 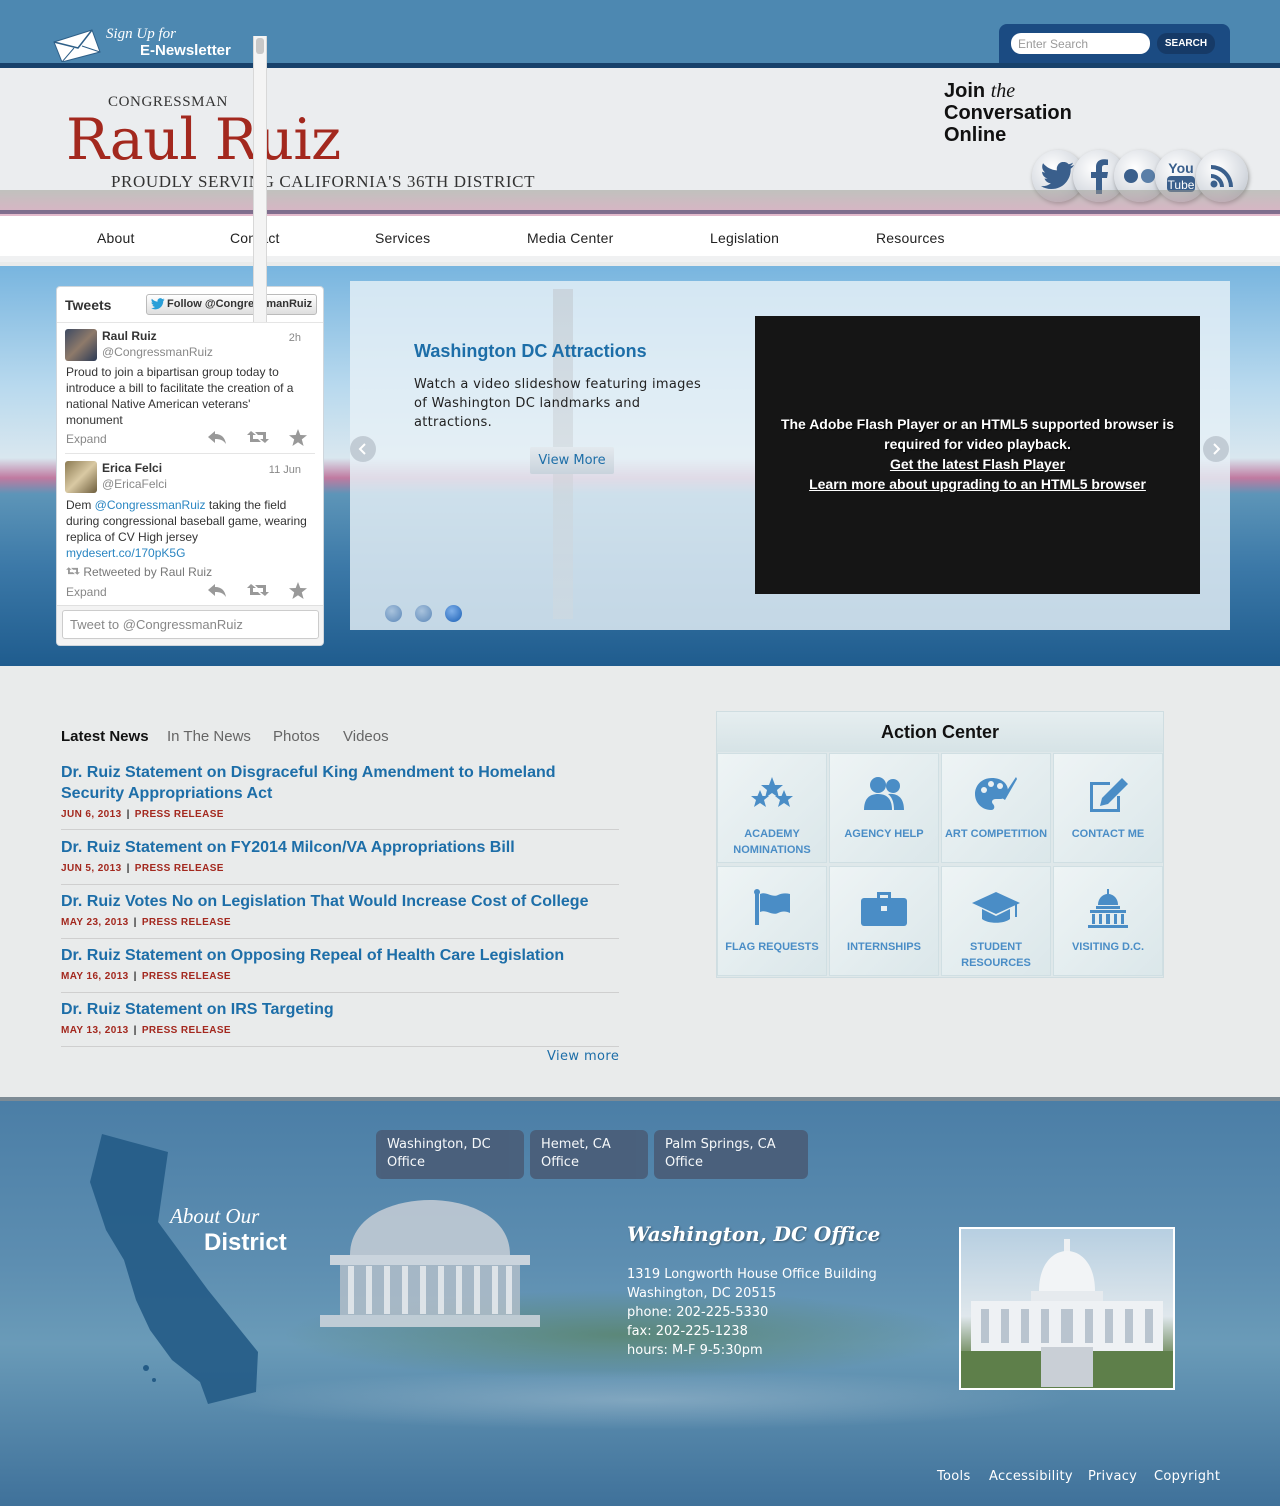 I want to click on nav-legislation: Legislation, so click(x=744, y=238).